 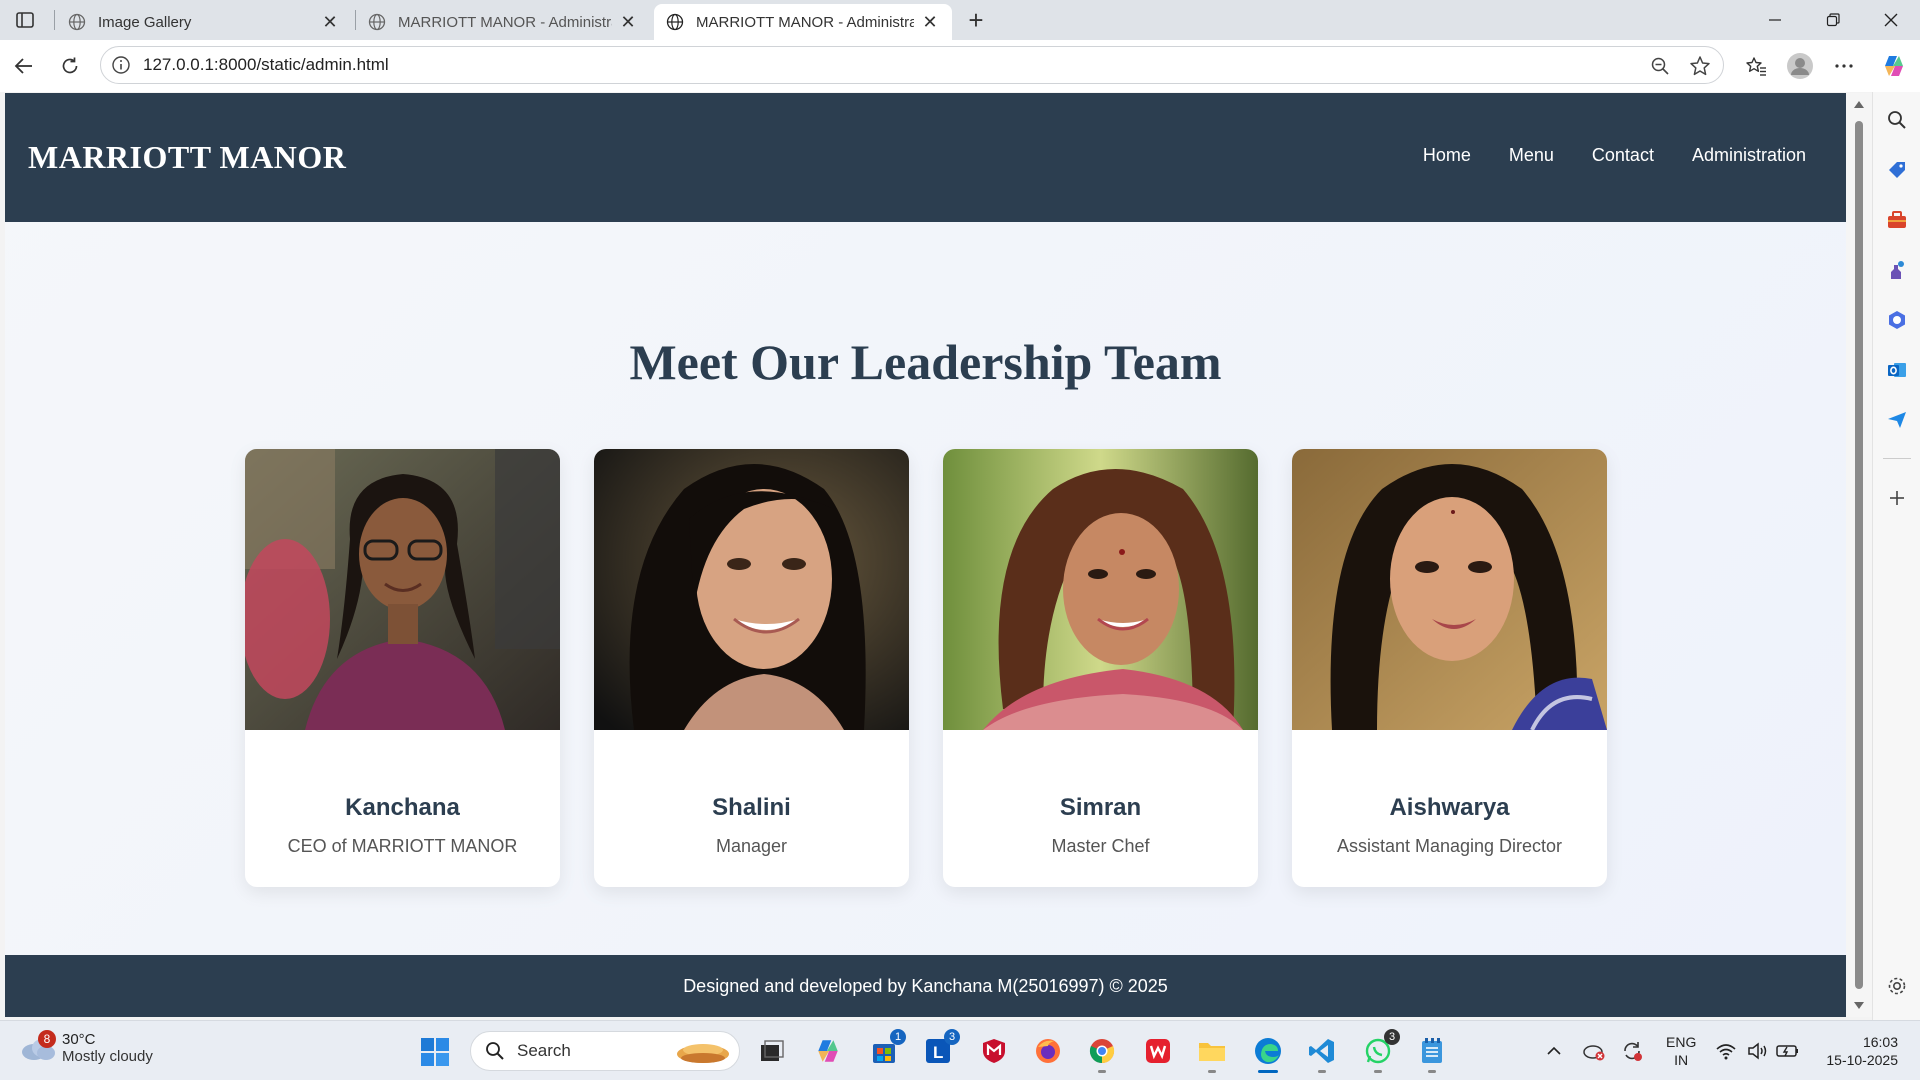 I want to click on notepad-icon, so click(x=1432, y=1054).